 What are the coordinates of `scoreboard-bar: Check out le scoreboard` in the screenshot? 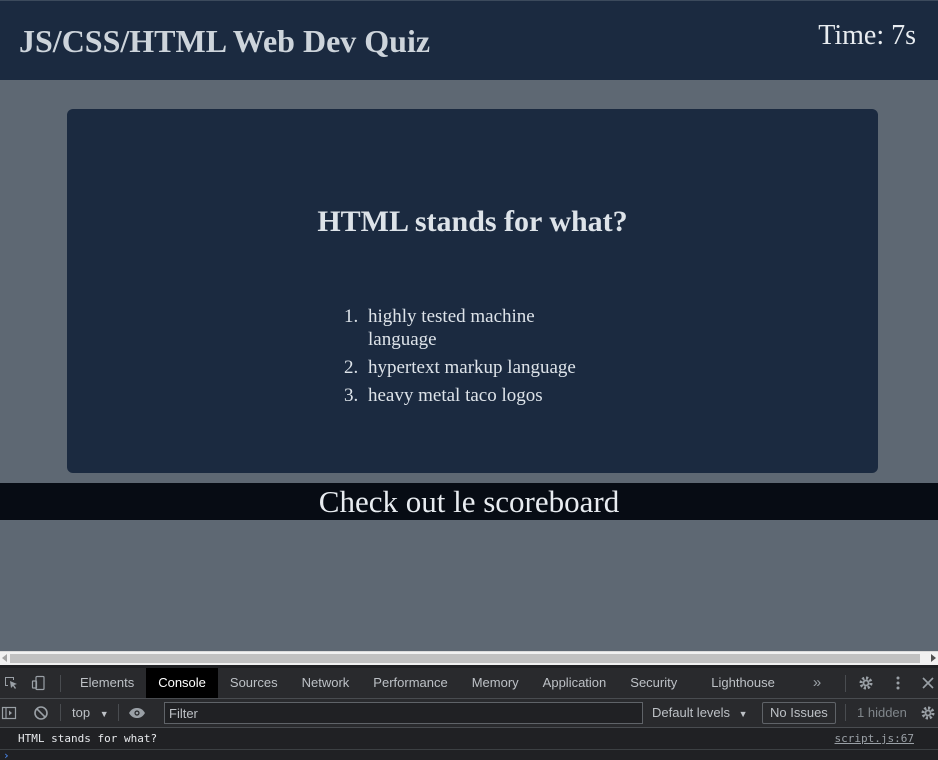 It's located at (469, 501).